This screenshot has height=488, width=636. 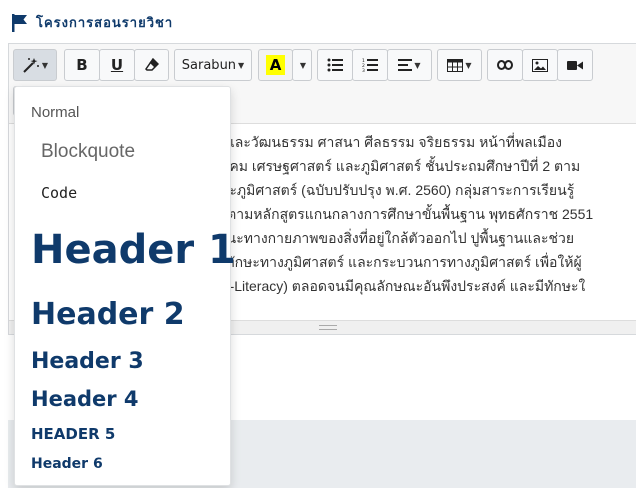 I want to click on highlight-color-button: A, so click(x=275, y=65).